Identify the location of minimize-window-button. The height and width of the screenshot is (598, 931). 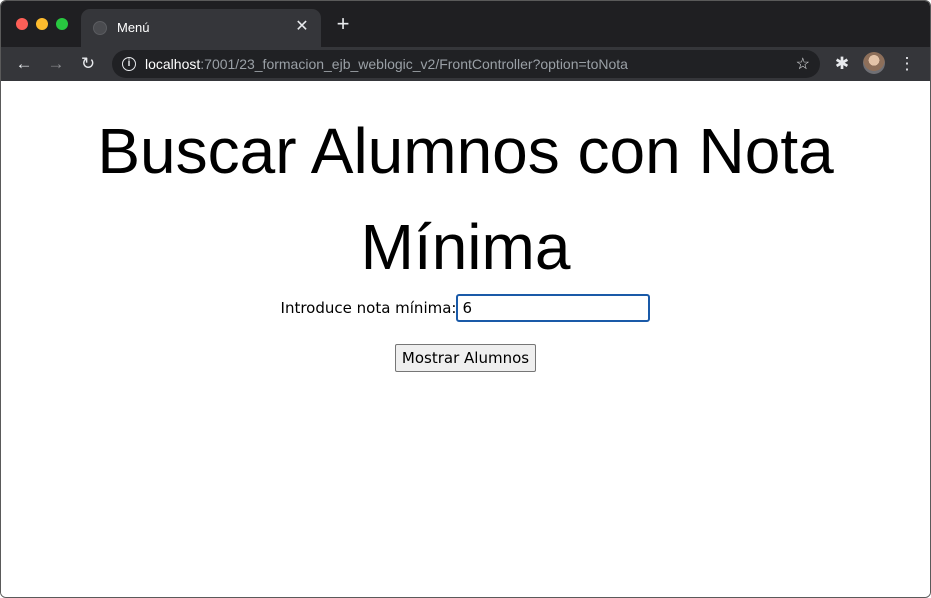
(42, 24).